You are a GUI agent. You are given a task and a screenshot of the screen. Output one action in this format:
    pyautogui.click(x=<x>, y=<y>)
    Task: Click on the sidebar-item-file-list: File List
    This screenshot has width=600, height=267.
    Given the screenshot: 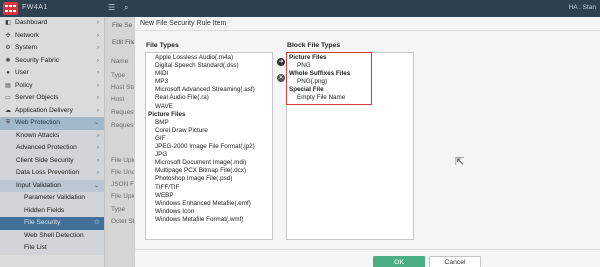 What is the action you would take?
    pyautogui.click(x=52, y=248)
    